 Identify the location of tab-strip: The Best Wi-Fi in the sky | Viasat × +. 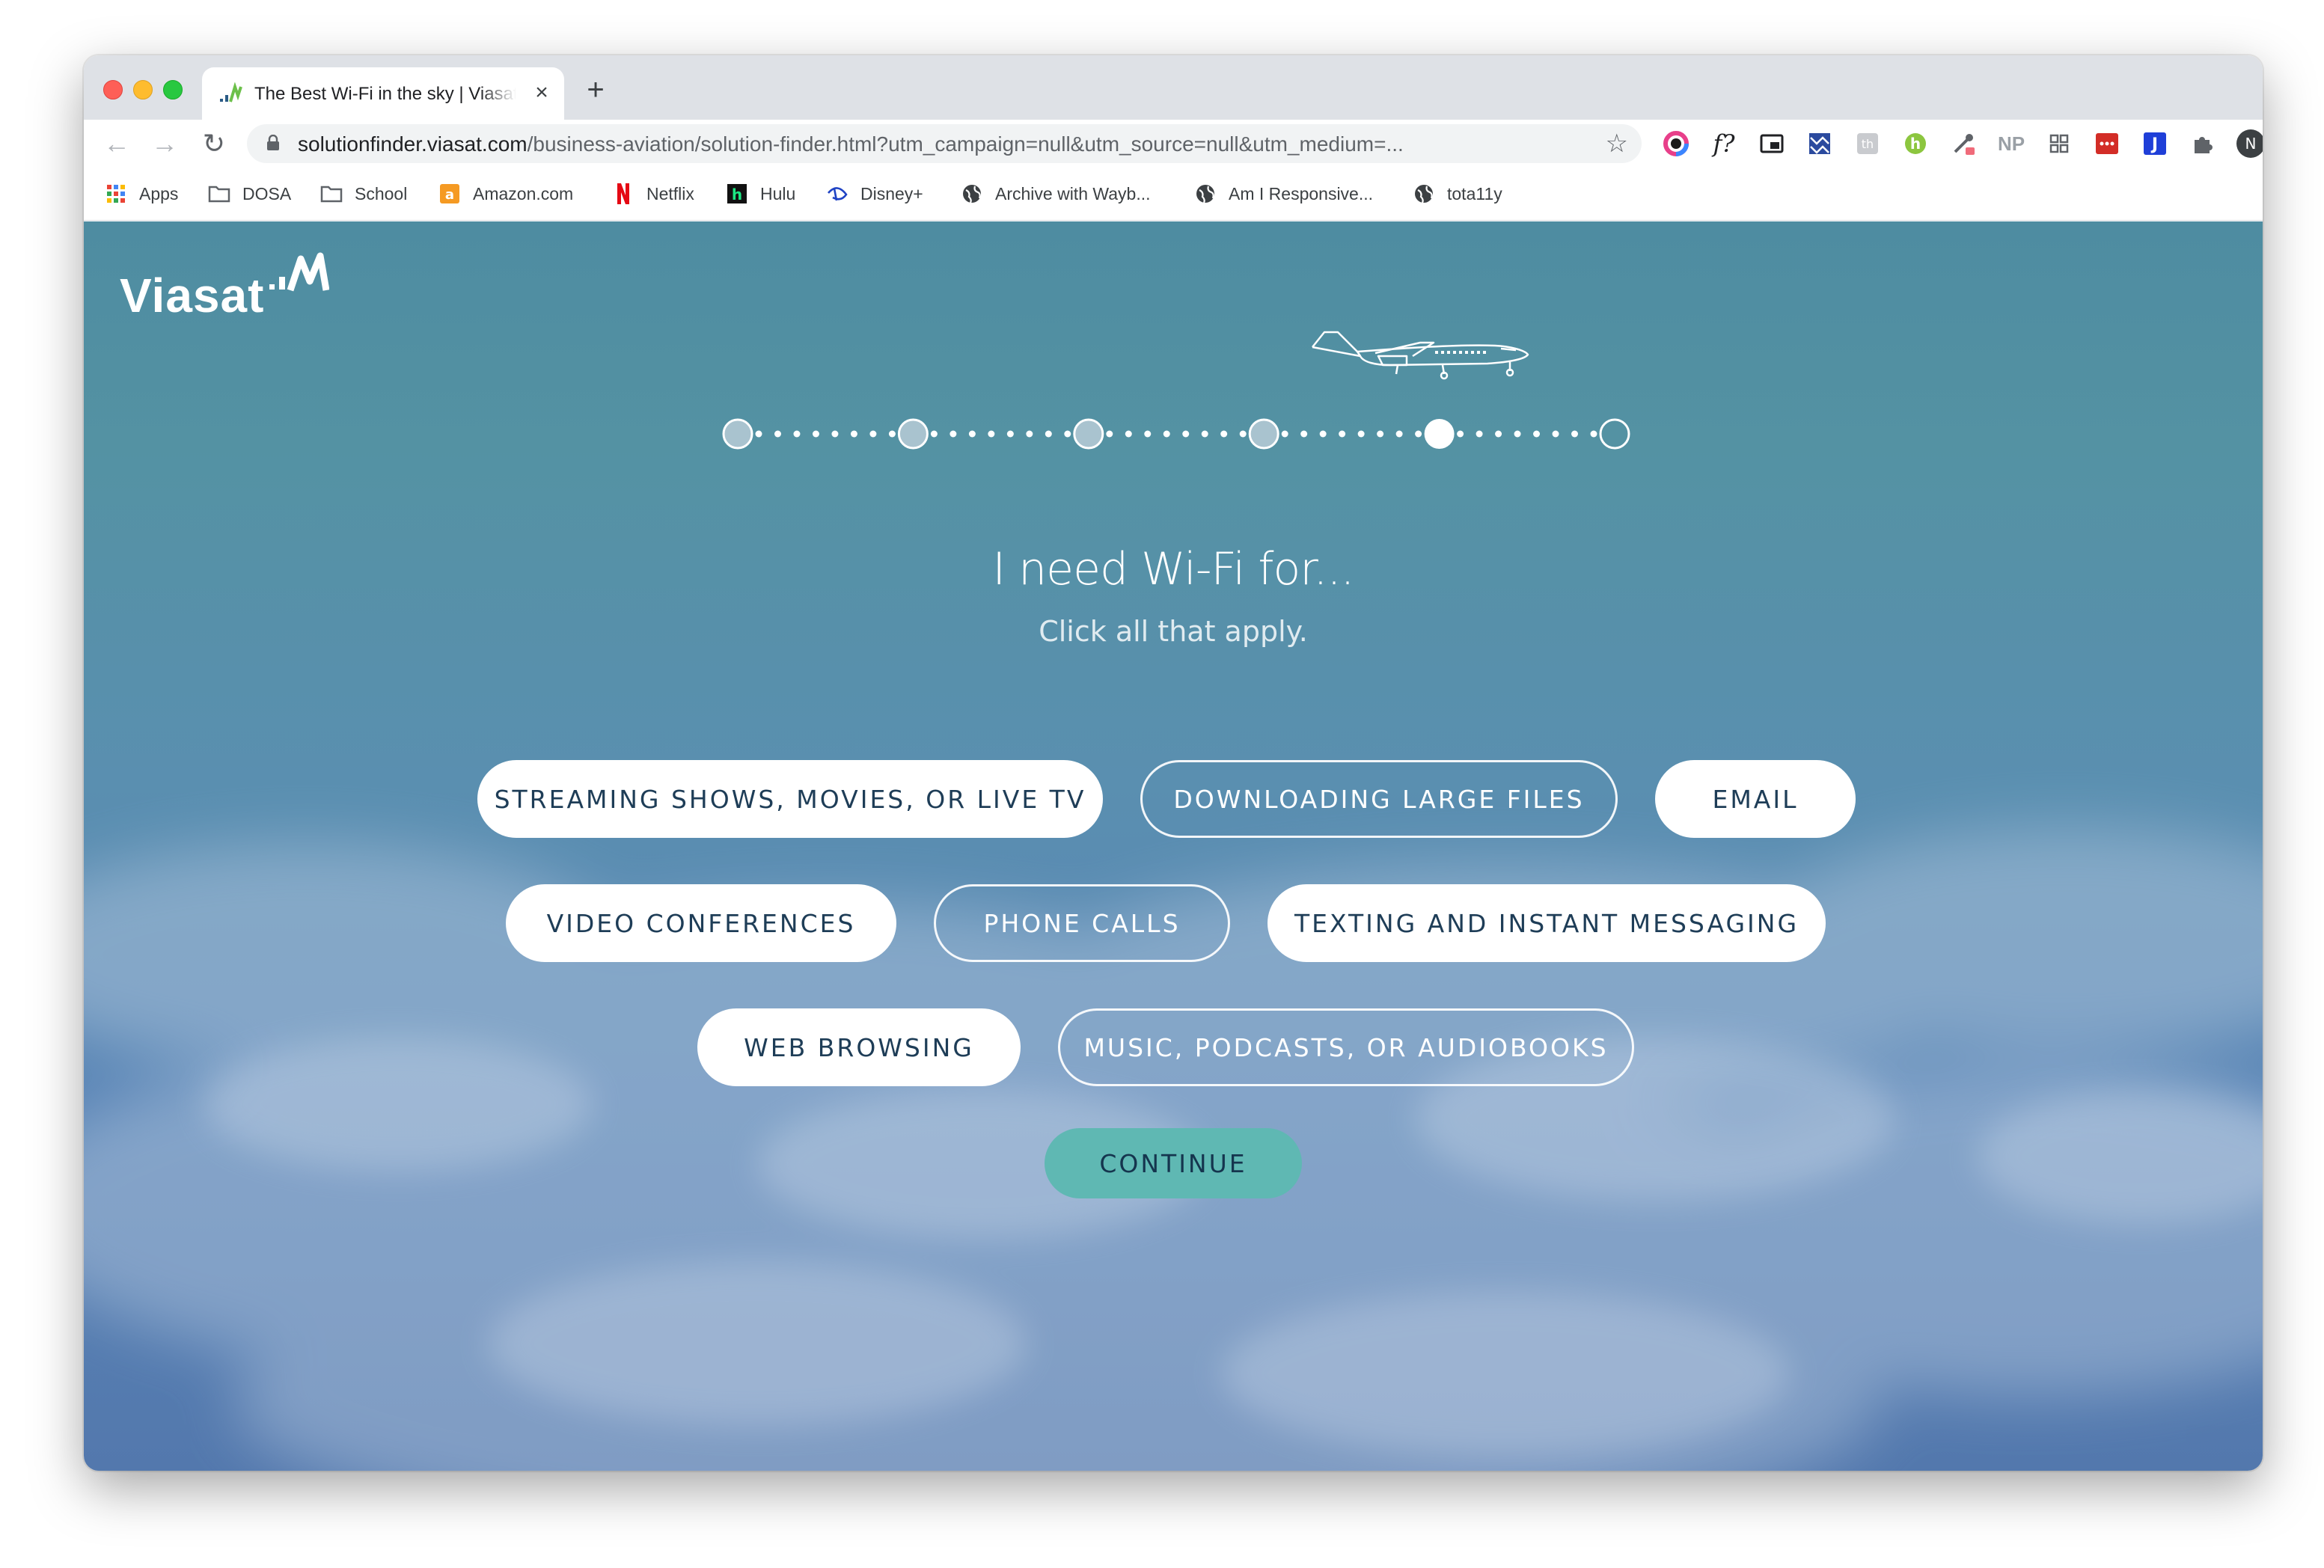
(1173, 88).